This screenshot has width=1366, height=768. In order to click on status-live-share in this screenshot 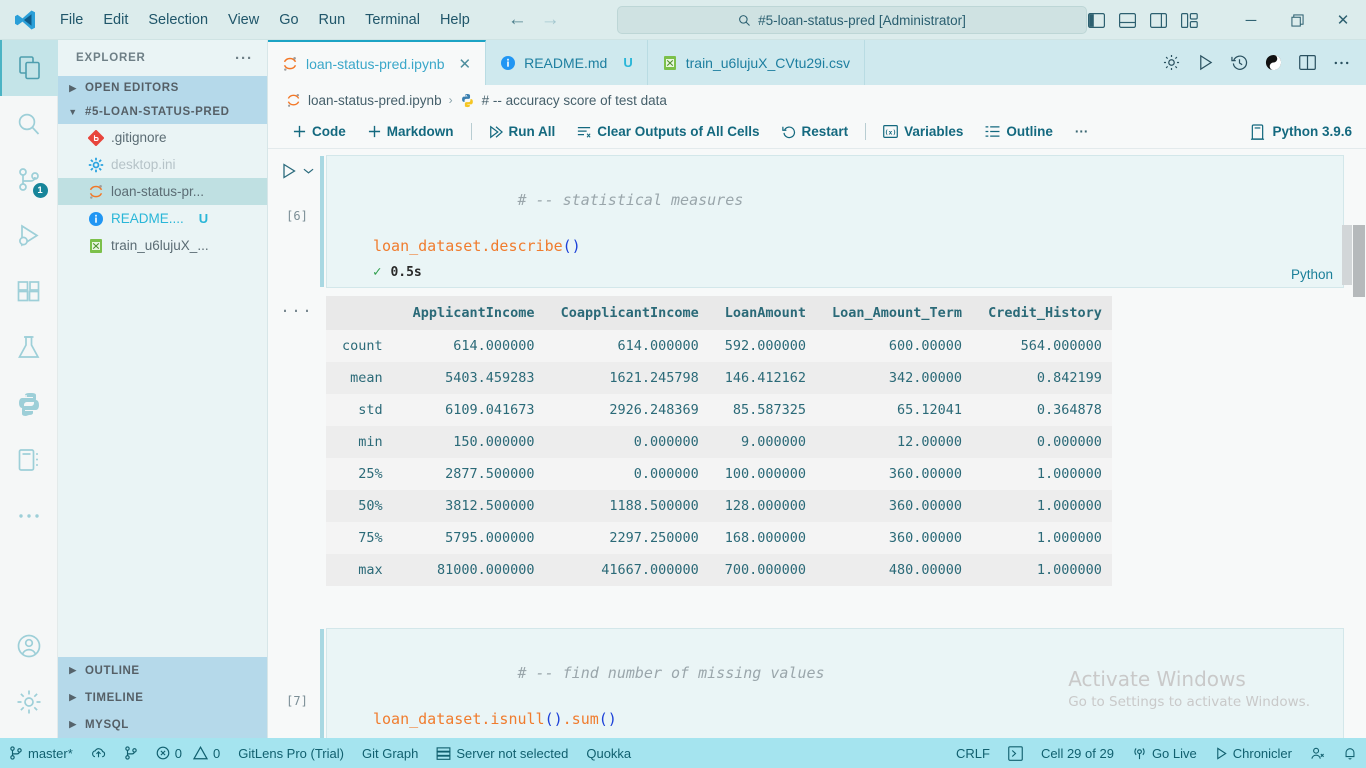, I will do `click(1317, 753)`.